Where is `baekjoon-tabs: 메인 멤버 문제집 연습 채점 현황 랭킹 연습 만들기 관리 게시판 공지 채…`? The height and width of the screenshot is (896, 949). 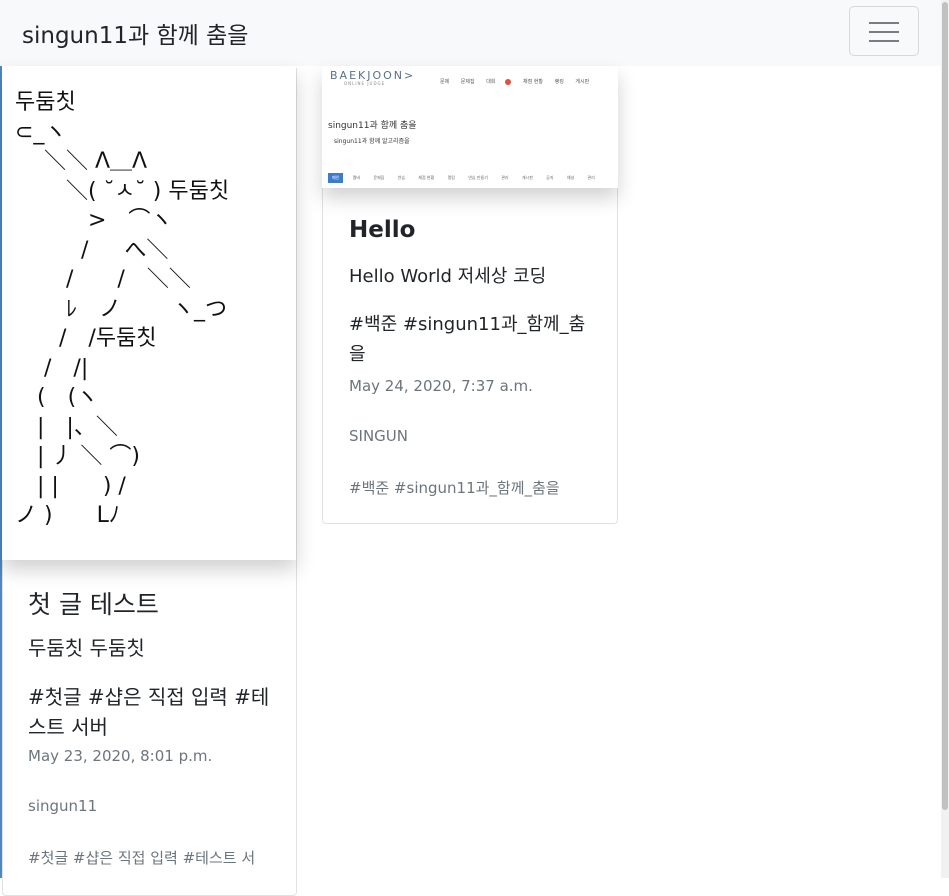 baekjoon-tabs: 메인 멤버 문제집 연습 채점 현황 랭킹 연습 만들기 관리 게시판 공지 채… is located at coordinates (467, 179).